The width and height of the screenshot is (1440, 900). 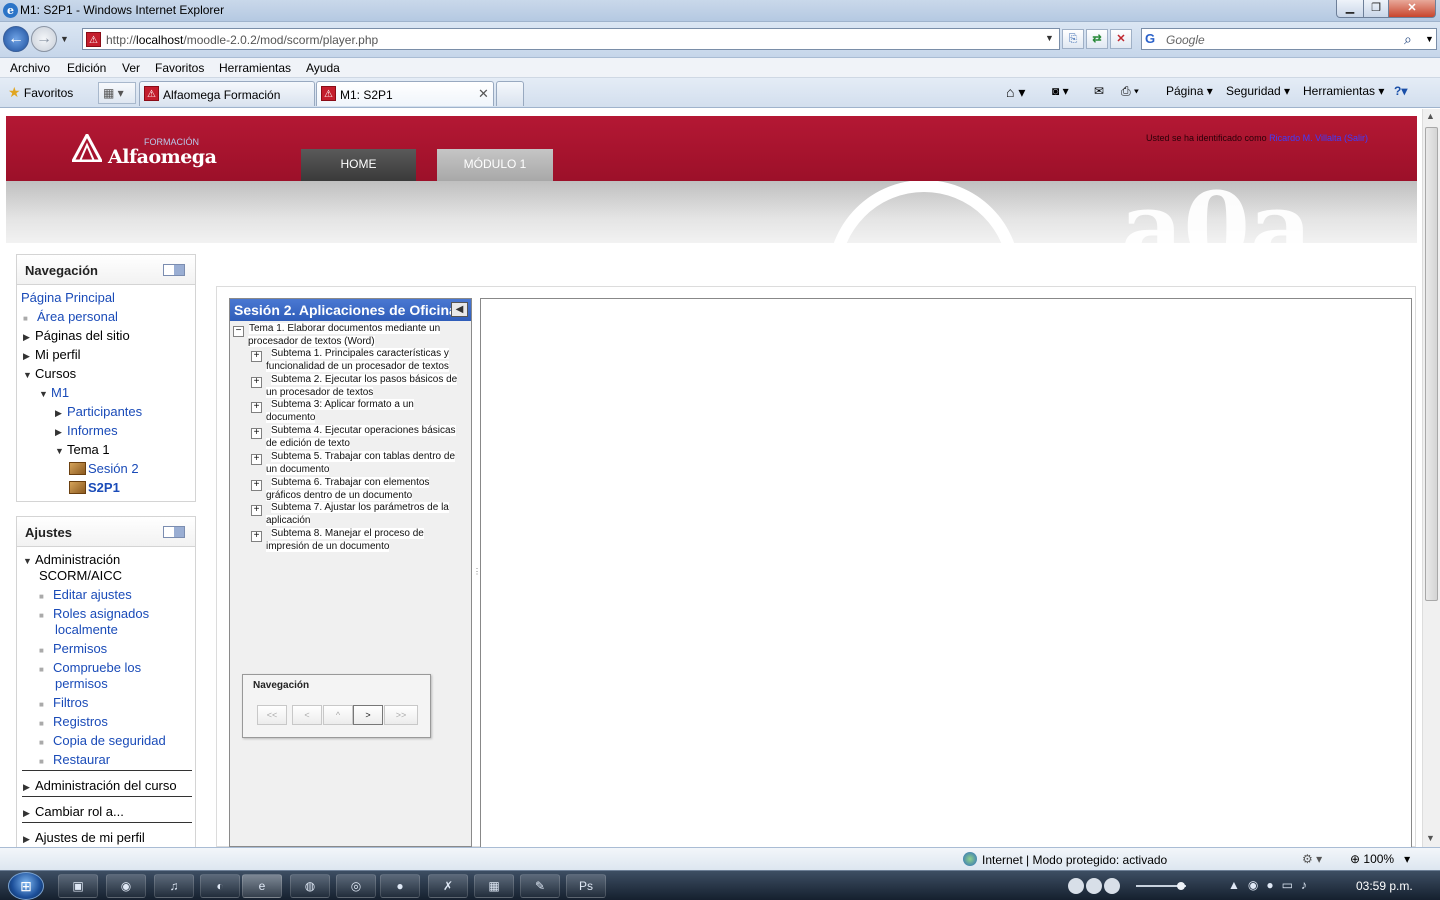 I want to click on nav-item-cursos: ▼ Cursos, so click(x=49, y=373).